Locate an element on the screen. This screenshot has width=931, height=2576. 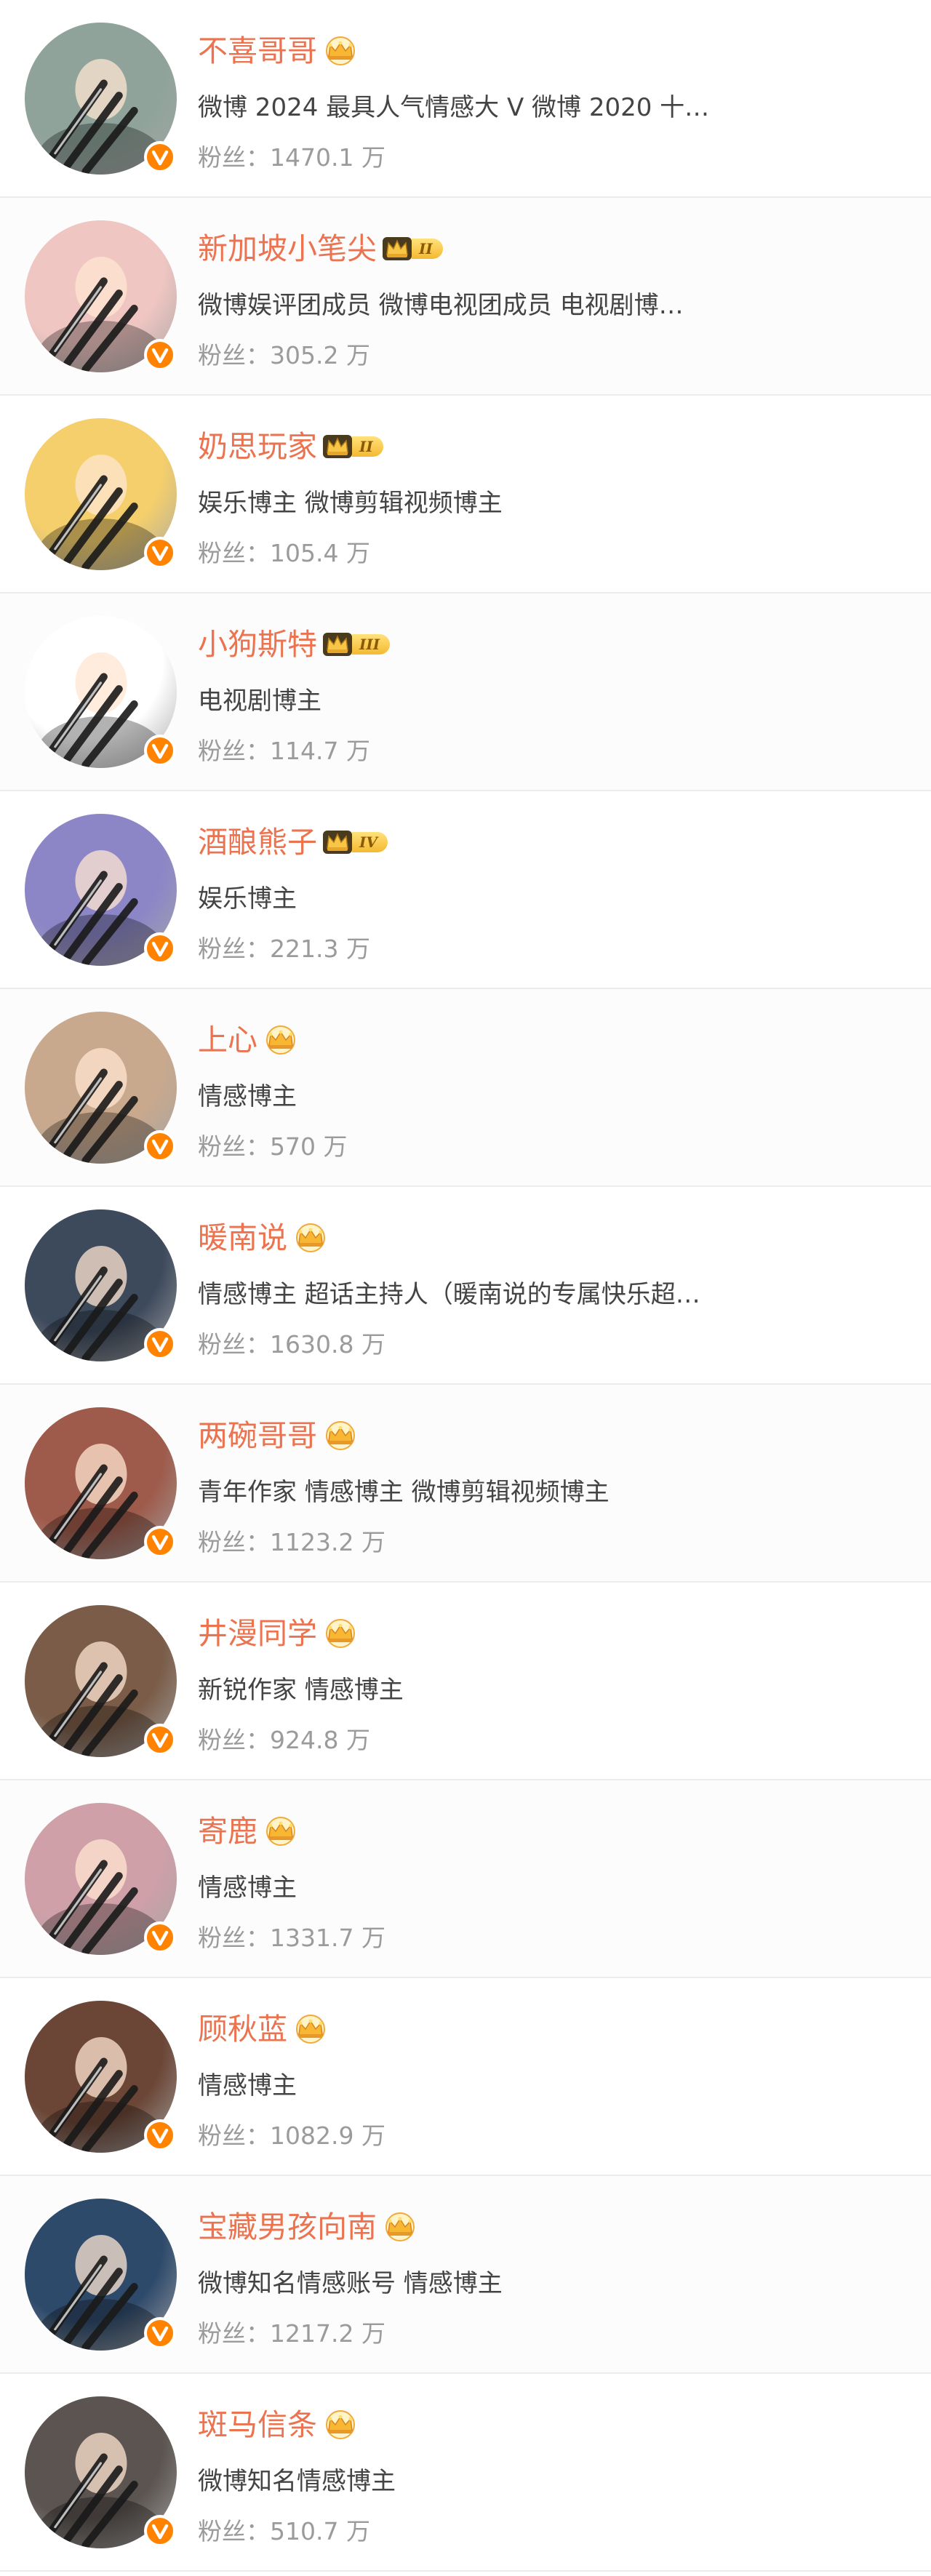
fans-count: 105.4 万 is located at coordinates (320, 553).